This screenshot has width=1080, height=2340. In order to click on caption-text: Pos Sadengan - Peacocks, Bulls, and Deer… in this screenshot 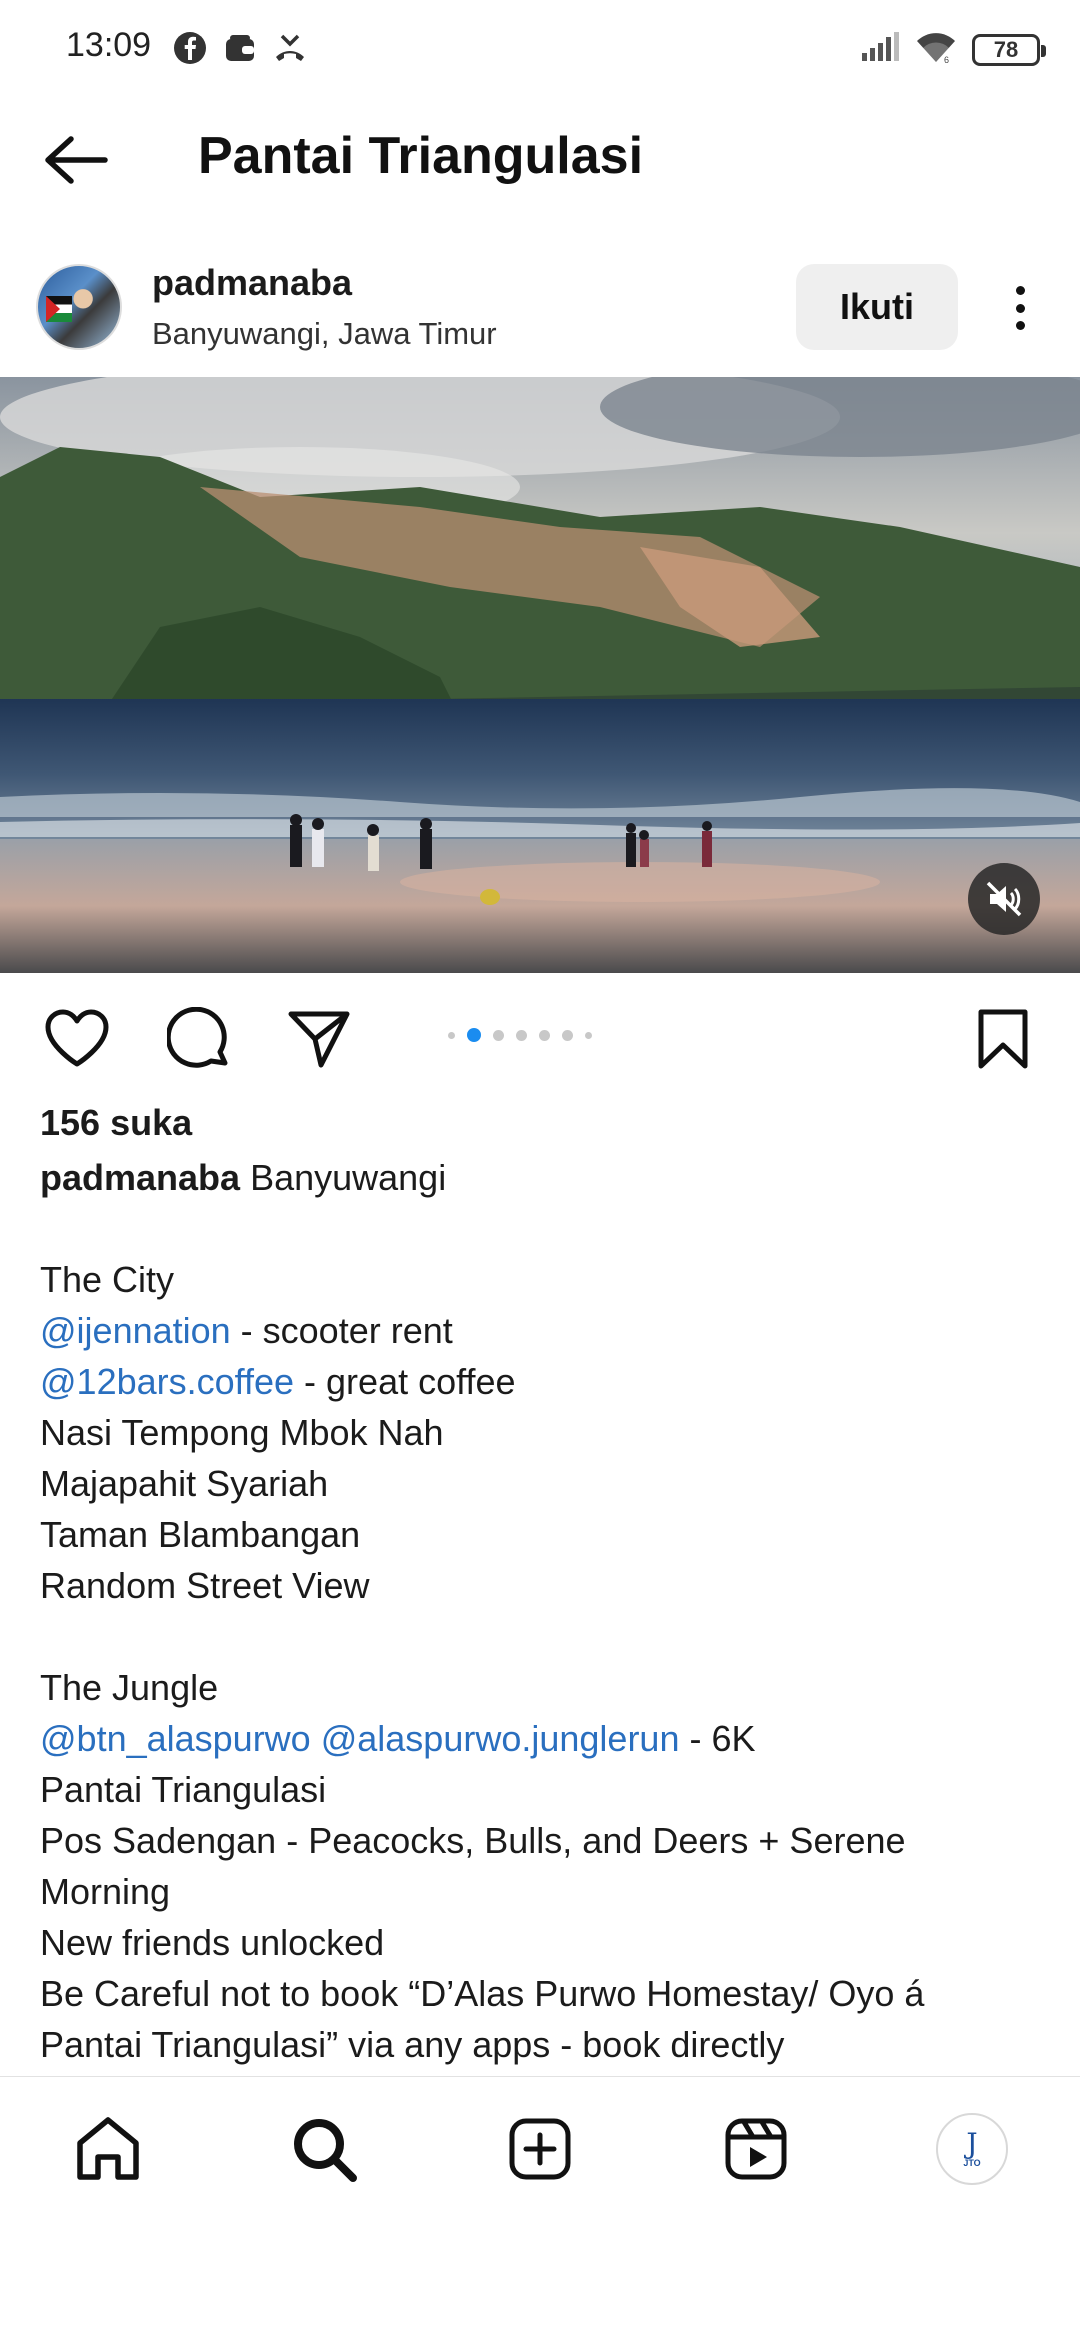, I will do `click(473, 1840)`.